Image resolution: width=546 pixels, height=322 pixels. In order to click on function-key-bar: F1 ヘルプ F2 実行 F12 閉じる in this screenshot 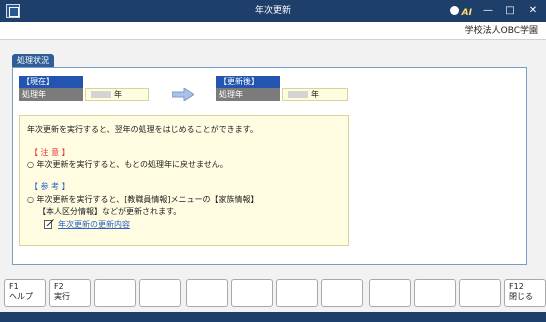, I will do `click(273, 292)`.